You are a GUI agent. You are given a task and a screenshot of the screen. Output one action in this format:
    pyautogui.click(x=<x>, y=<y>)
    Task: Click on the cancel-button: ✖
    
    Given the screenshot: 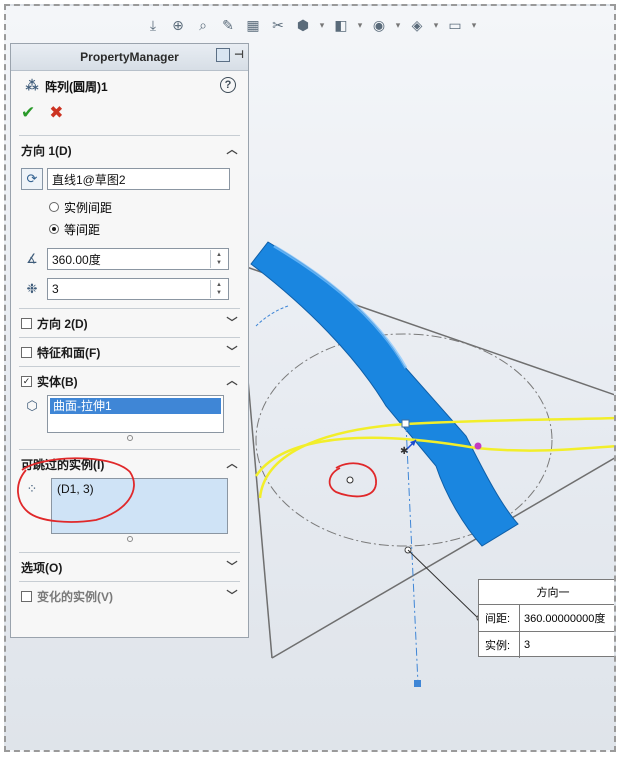 What is the action you would take?
    pyautogui.click(x=56, y=113)
    